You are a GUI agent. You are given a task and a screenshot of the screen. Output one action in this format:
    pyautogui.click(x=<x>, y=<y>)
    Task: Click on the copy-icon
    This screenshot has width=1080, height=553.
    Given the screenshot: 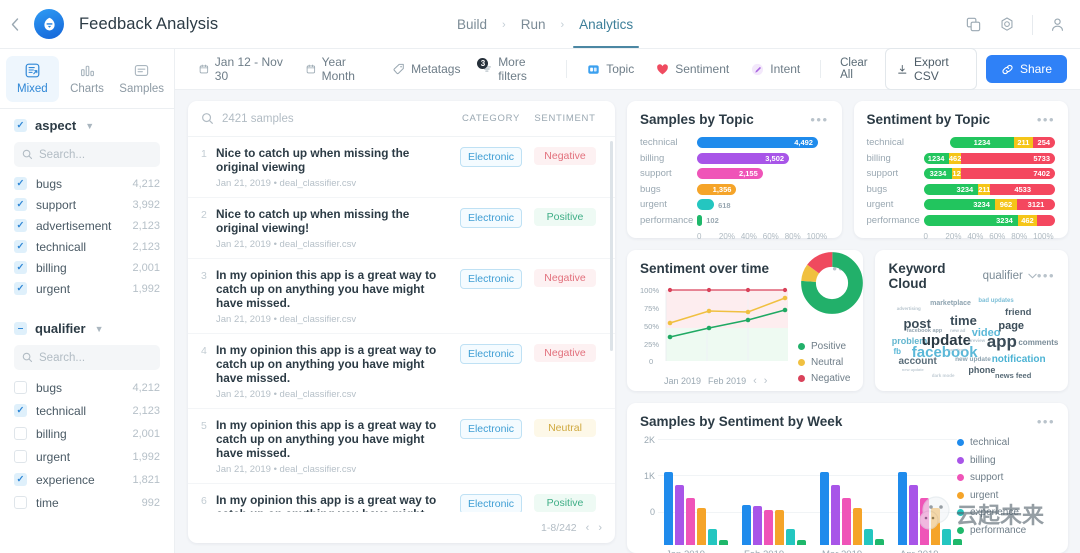 What is the action you would take?
    pyautogui.click(x=973, y=24)
    